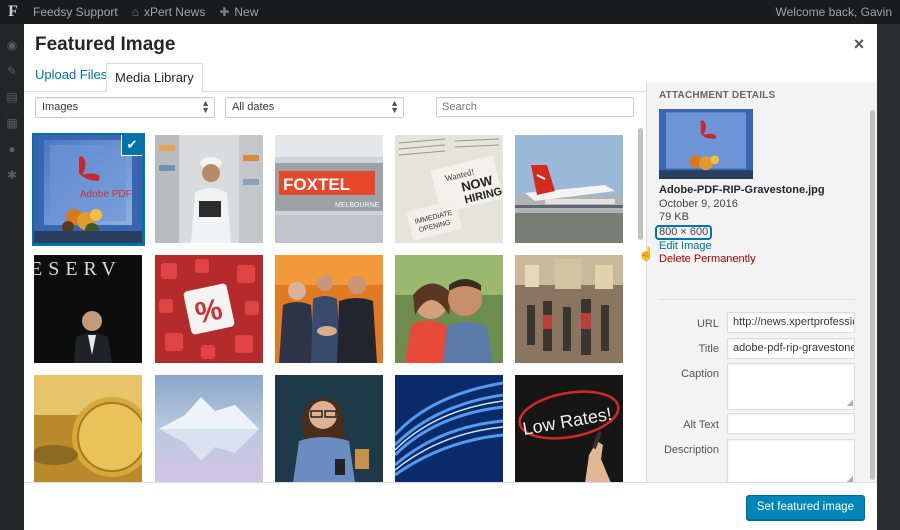 This screenshot has height=530, width=900. I want to click on media-type-filter: Images ▲ ▼, so click(125, 107).